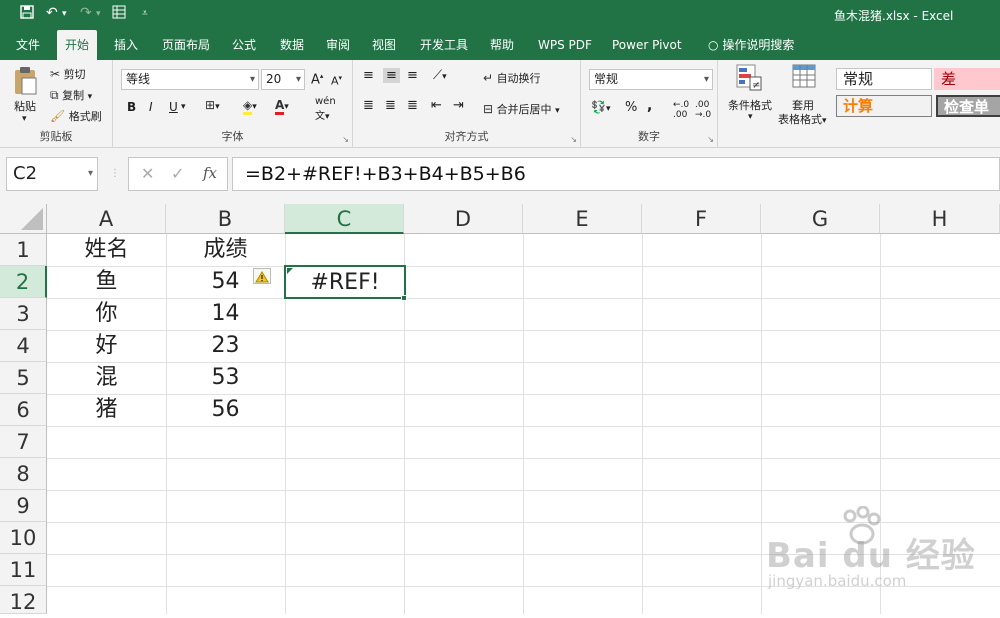  Describe the element at coordinates (225, 314) in the screenshot. I see `cell-b3: 14` at that location.